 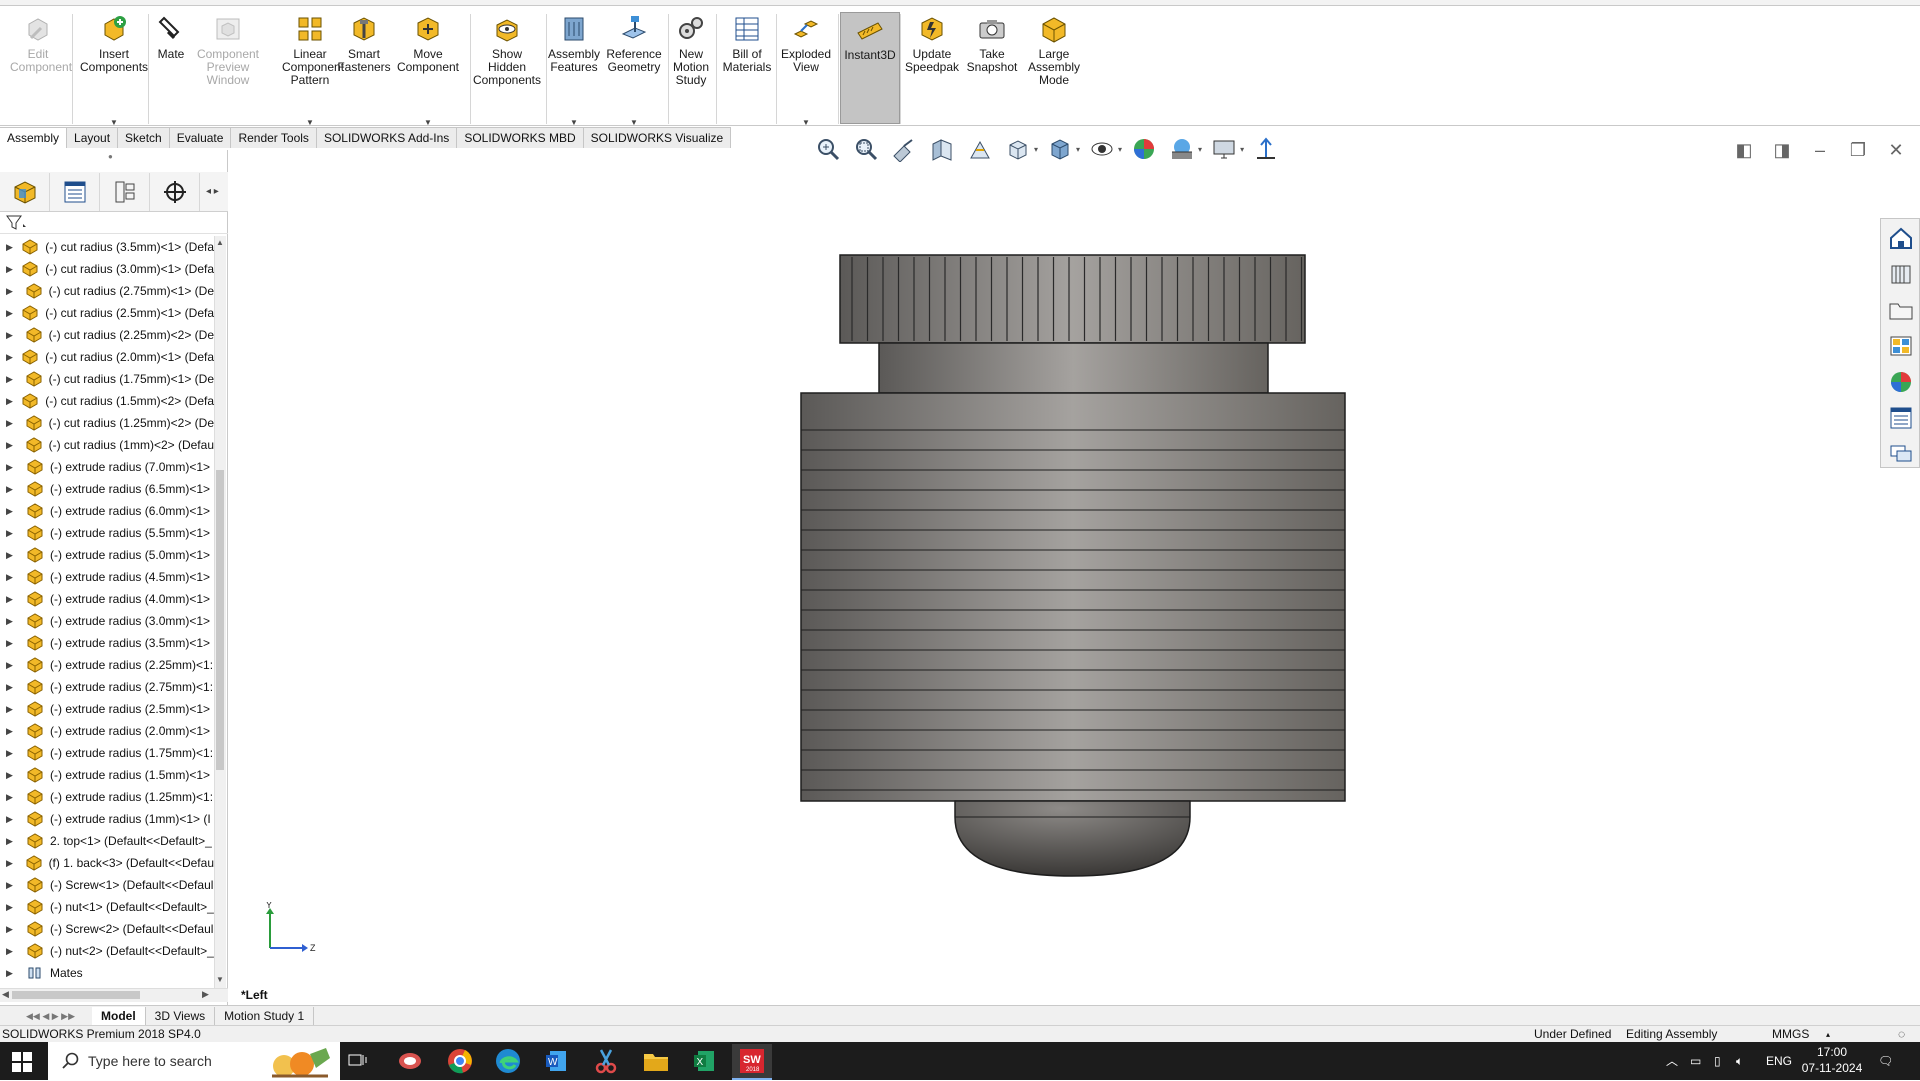 What do you see at coordinates (171, 37) in the screenshot?
I see `mate-button: Mate` at bounding box center [171, 37].